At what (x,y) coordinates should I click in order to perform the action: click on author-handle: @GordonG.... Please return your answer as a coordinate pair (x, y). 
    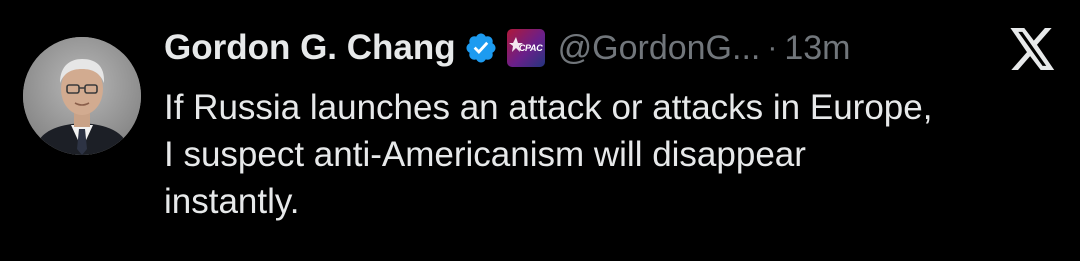
    Looking at the image, I should click on (659, 48).